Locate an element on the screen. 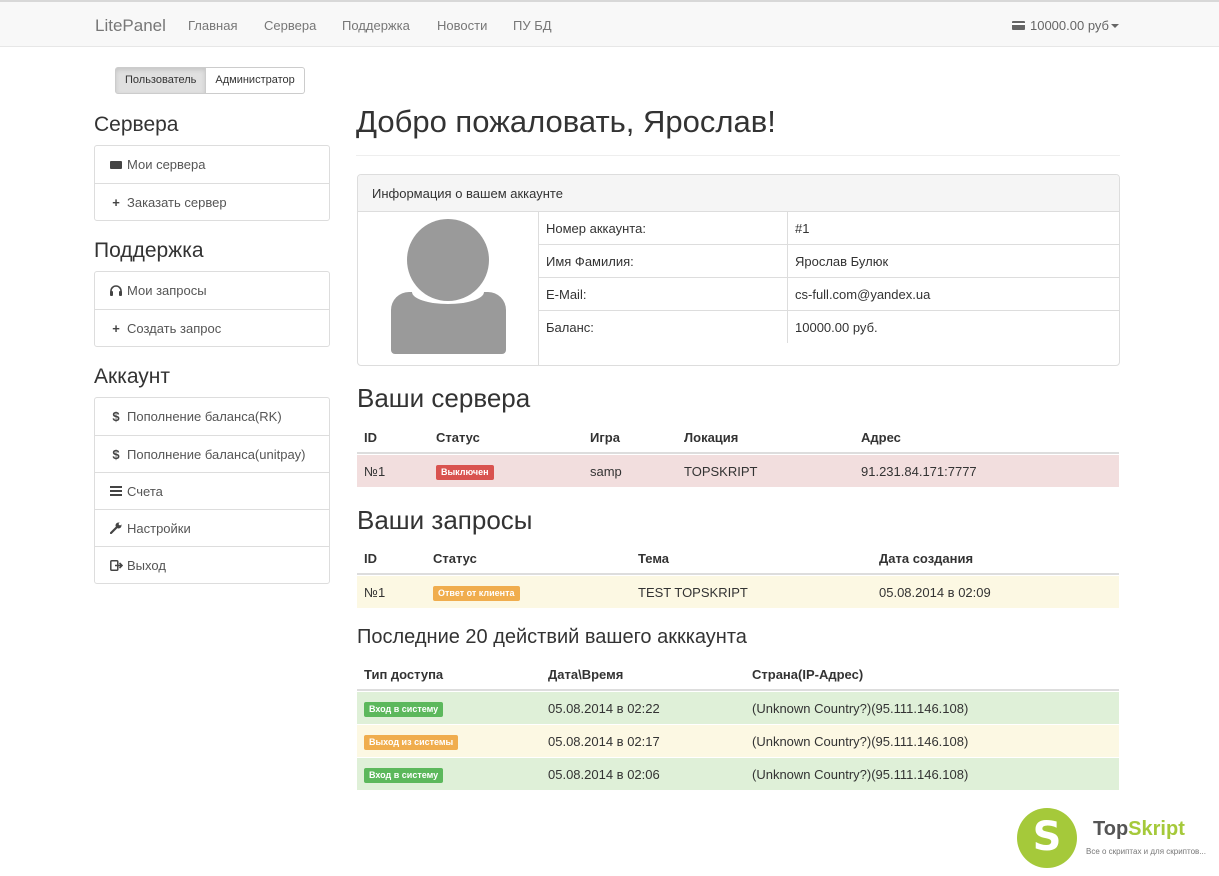 Image resolution: width=1219 pixels, height=876 pixels. sidebar-heading-support: Поддержка is located at coordinates (149, 250).